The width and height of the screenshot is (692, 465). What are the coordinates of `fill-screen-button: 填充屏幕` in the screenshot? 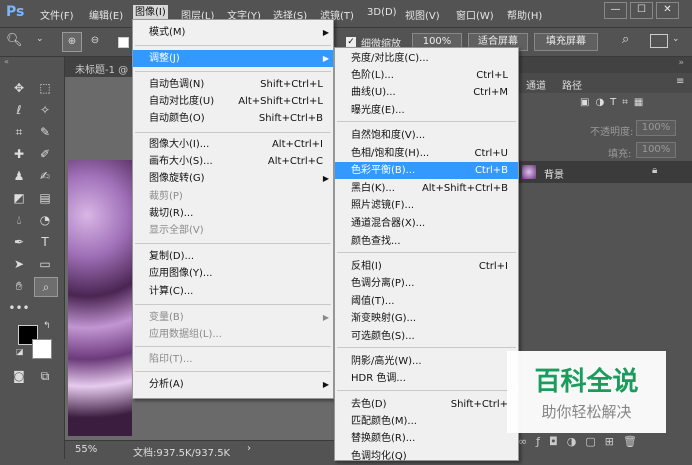 It's located at (566, 42).